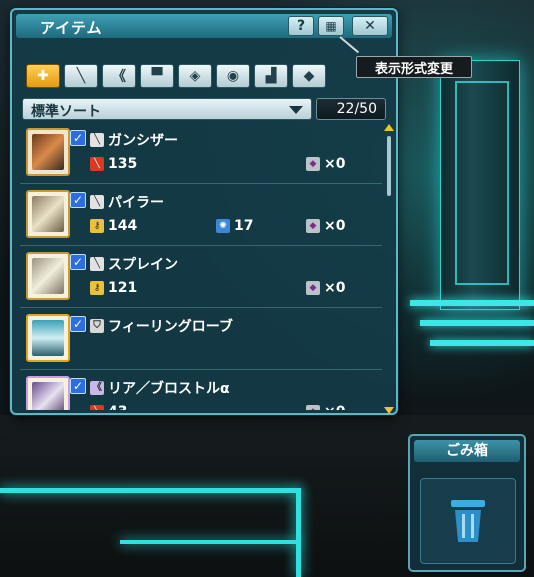  I want to click on list-item: ✓ ╲ パイラー ⚷ 144 ✺ 17 ◆ ×0, so click(201, 215).